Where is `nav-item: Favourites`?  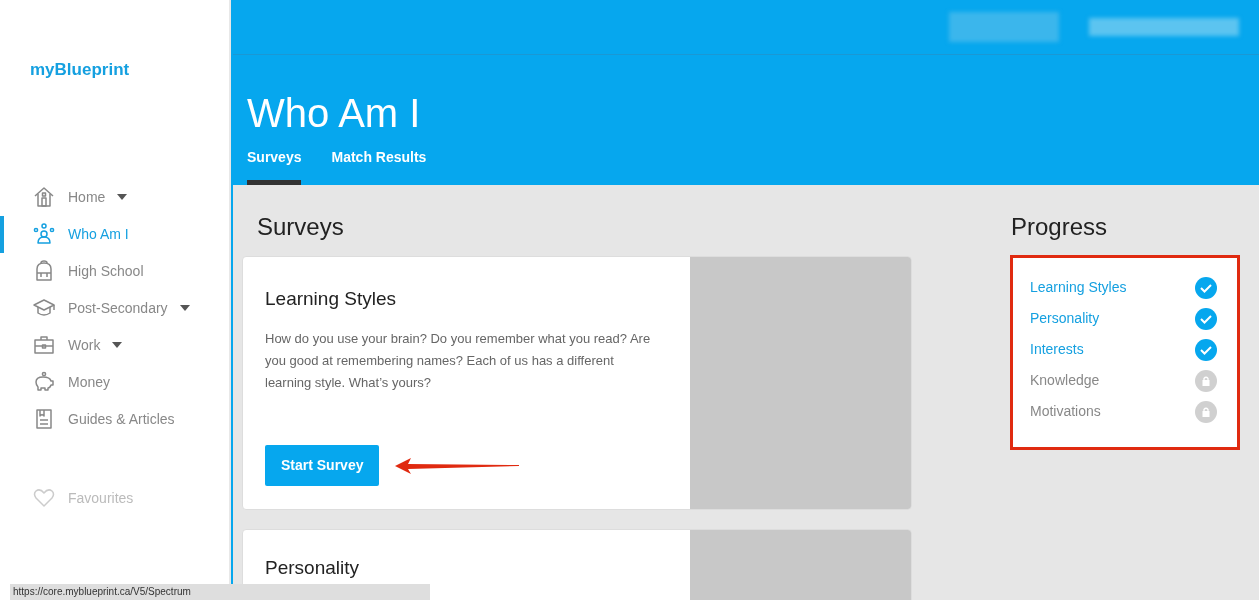 nav-item: Favourites is located at coordinates (114, 498).